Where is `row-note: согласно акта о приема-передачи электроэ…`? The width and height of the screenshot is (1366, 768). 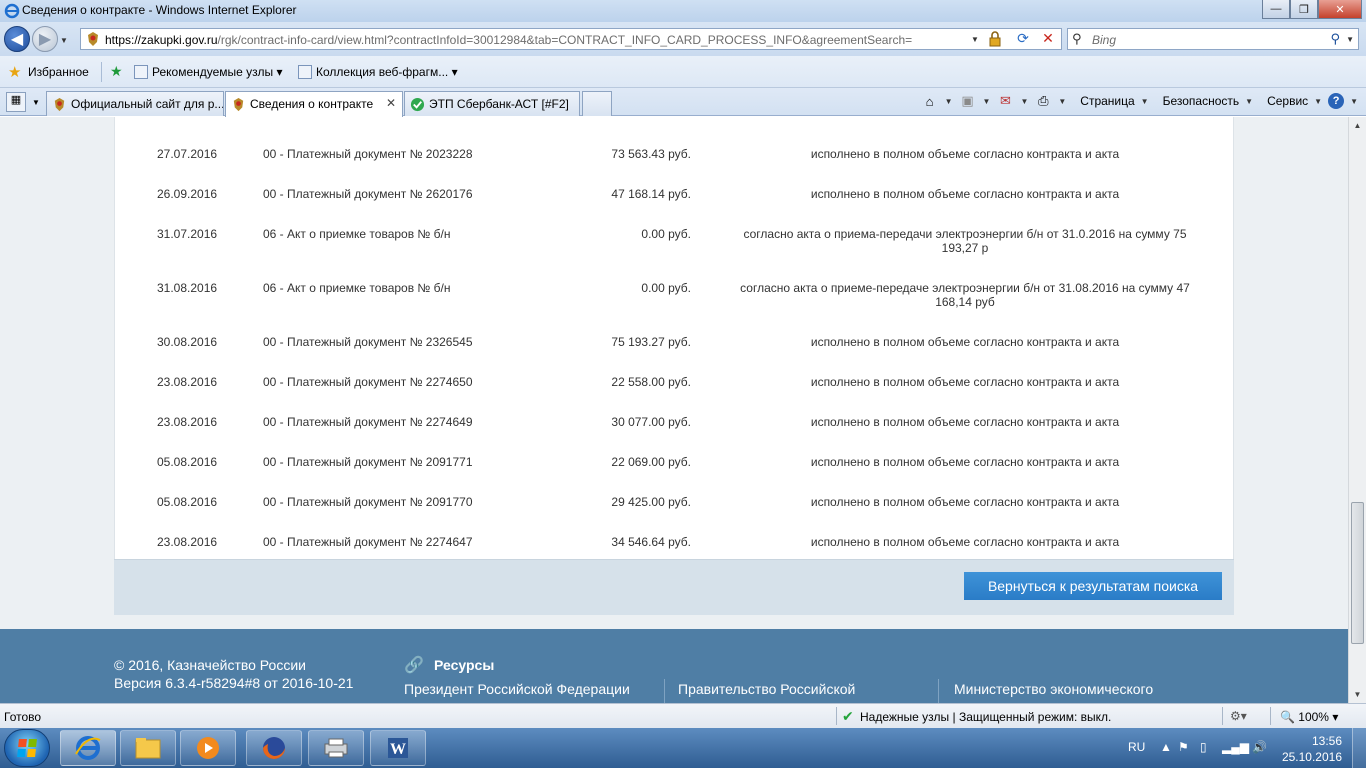
row-note: согласно акта о приема-передачи электроэ… is located at coordinates (965, 241).